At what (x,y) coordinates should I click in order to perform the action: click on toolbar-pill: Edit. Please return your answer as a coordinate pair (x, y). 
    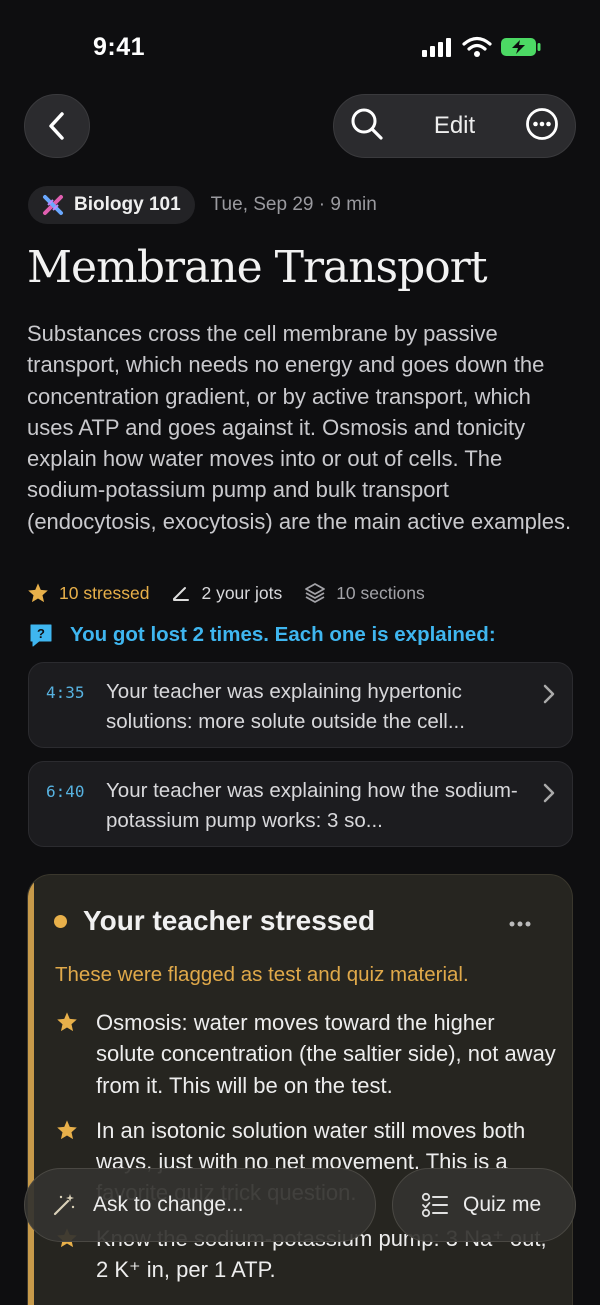
    Looking at the image, I should click on (454, 126).